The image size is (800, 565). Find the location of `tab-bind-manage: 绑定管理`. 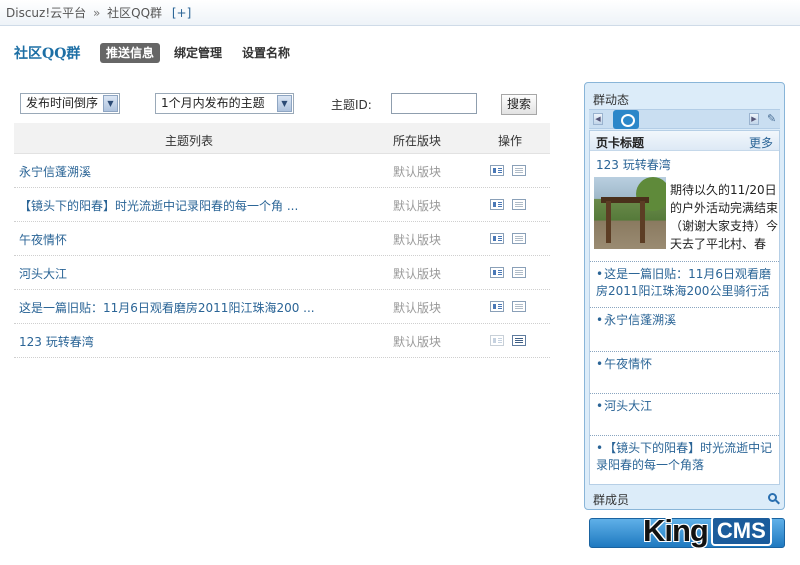

tab-bind-manage: 绑定管理 is located at coordinates (198, 53).